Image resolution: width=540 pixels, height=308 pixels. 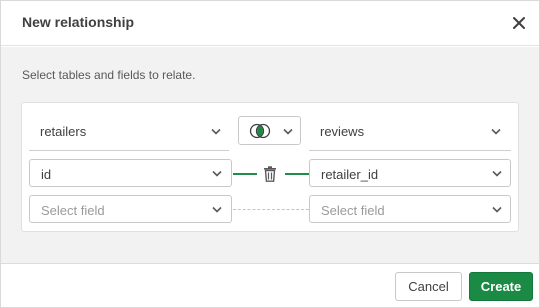 What do you see at coordinates (342, 131) in the screenshot?
I see `right-table-value: reviews` at bounding box center [342, 131].